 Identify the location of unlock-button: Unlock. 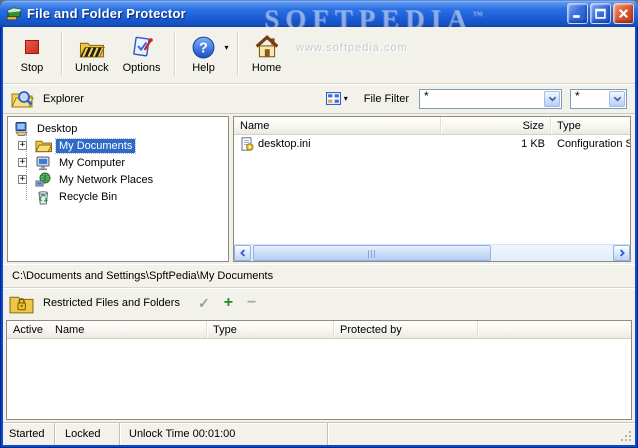
(92, 54).